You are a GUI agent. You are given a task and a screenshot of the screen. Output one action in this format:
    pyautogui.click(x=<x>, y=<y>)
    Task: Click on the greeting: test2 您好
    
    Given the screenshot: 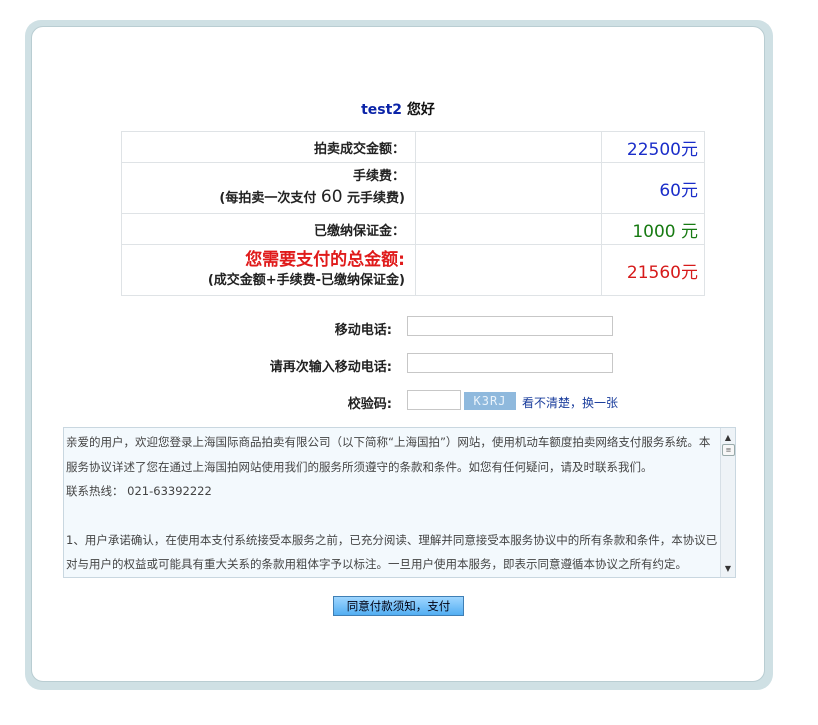 What is the action you would take?
    pyautogui.click(x=398, y=109)
    